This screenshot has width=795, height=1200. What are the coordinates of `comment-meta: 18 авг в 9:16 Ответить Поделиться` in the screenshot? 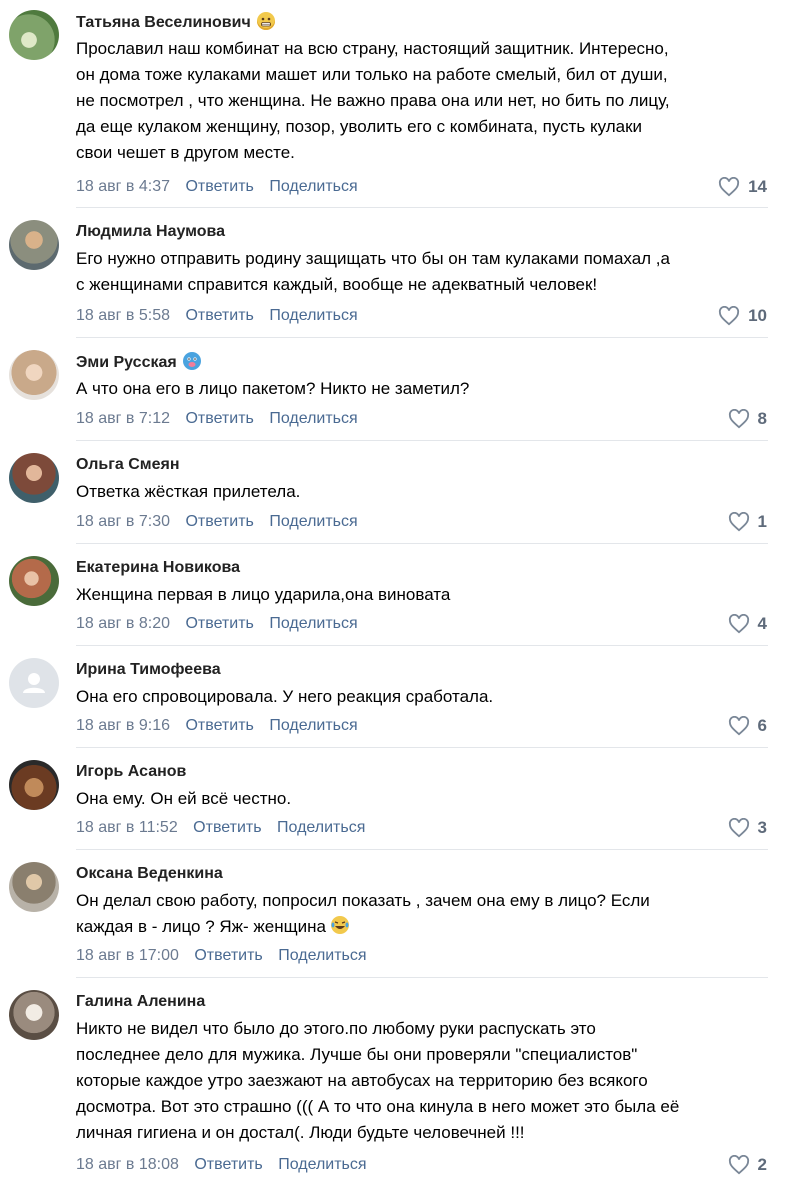 It's located at (222, 726).